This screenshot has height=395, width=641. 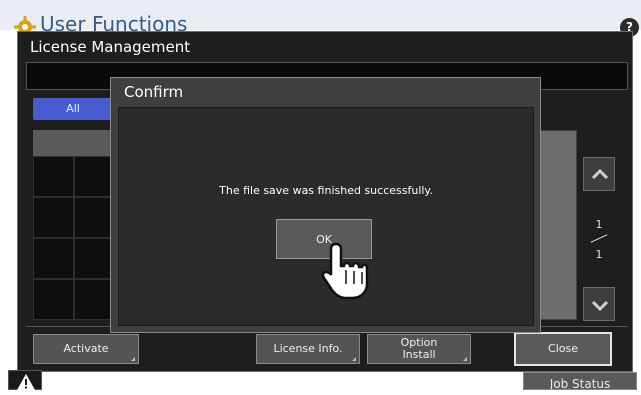 What do you see at coordinates (345, 271) in the screenshot?
I see `hand-pointer-icon` at bounding box center [345, 271].